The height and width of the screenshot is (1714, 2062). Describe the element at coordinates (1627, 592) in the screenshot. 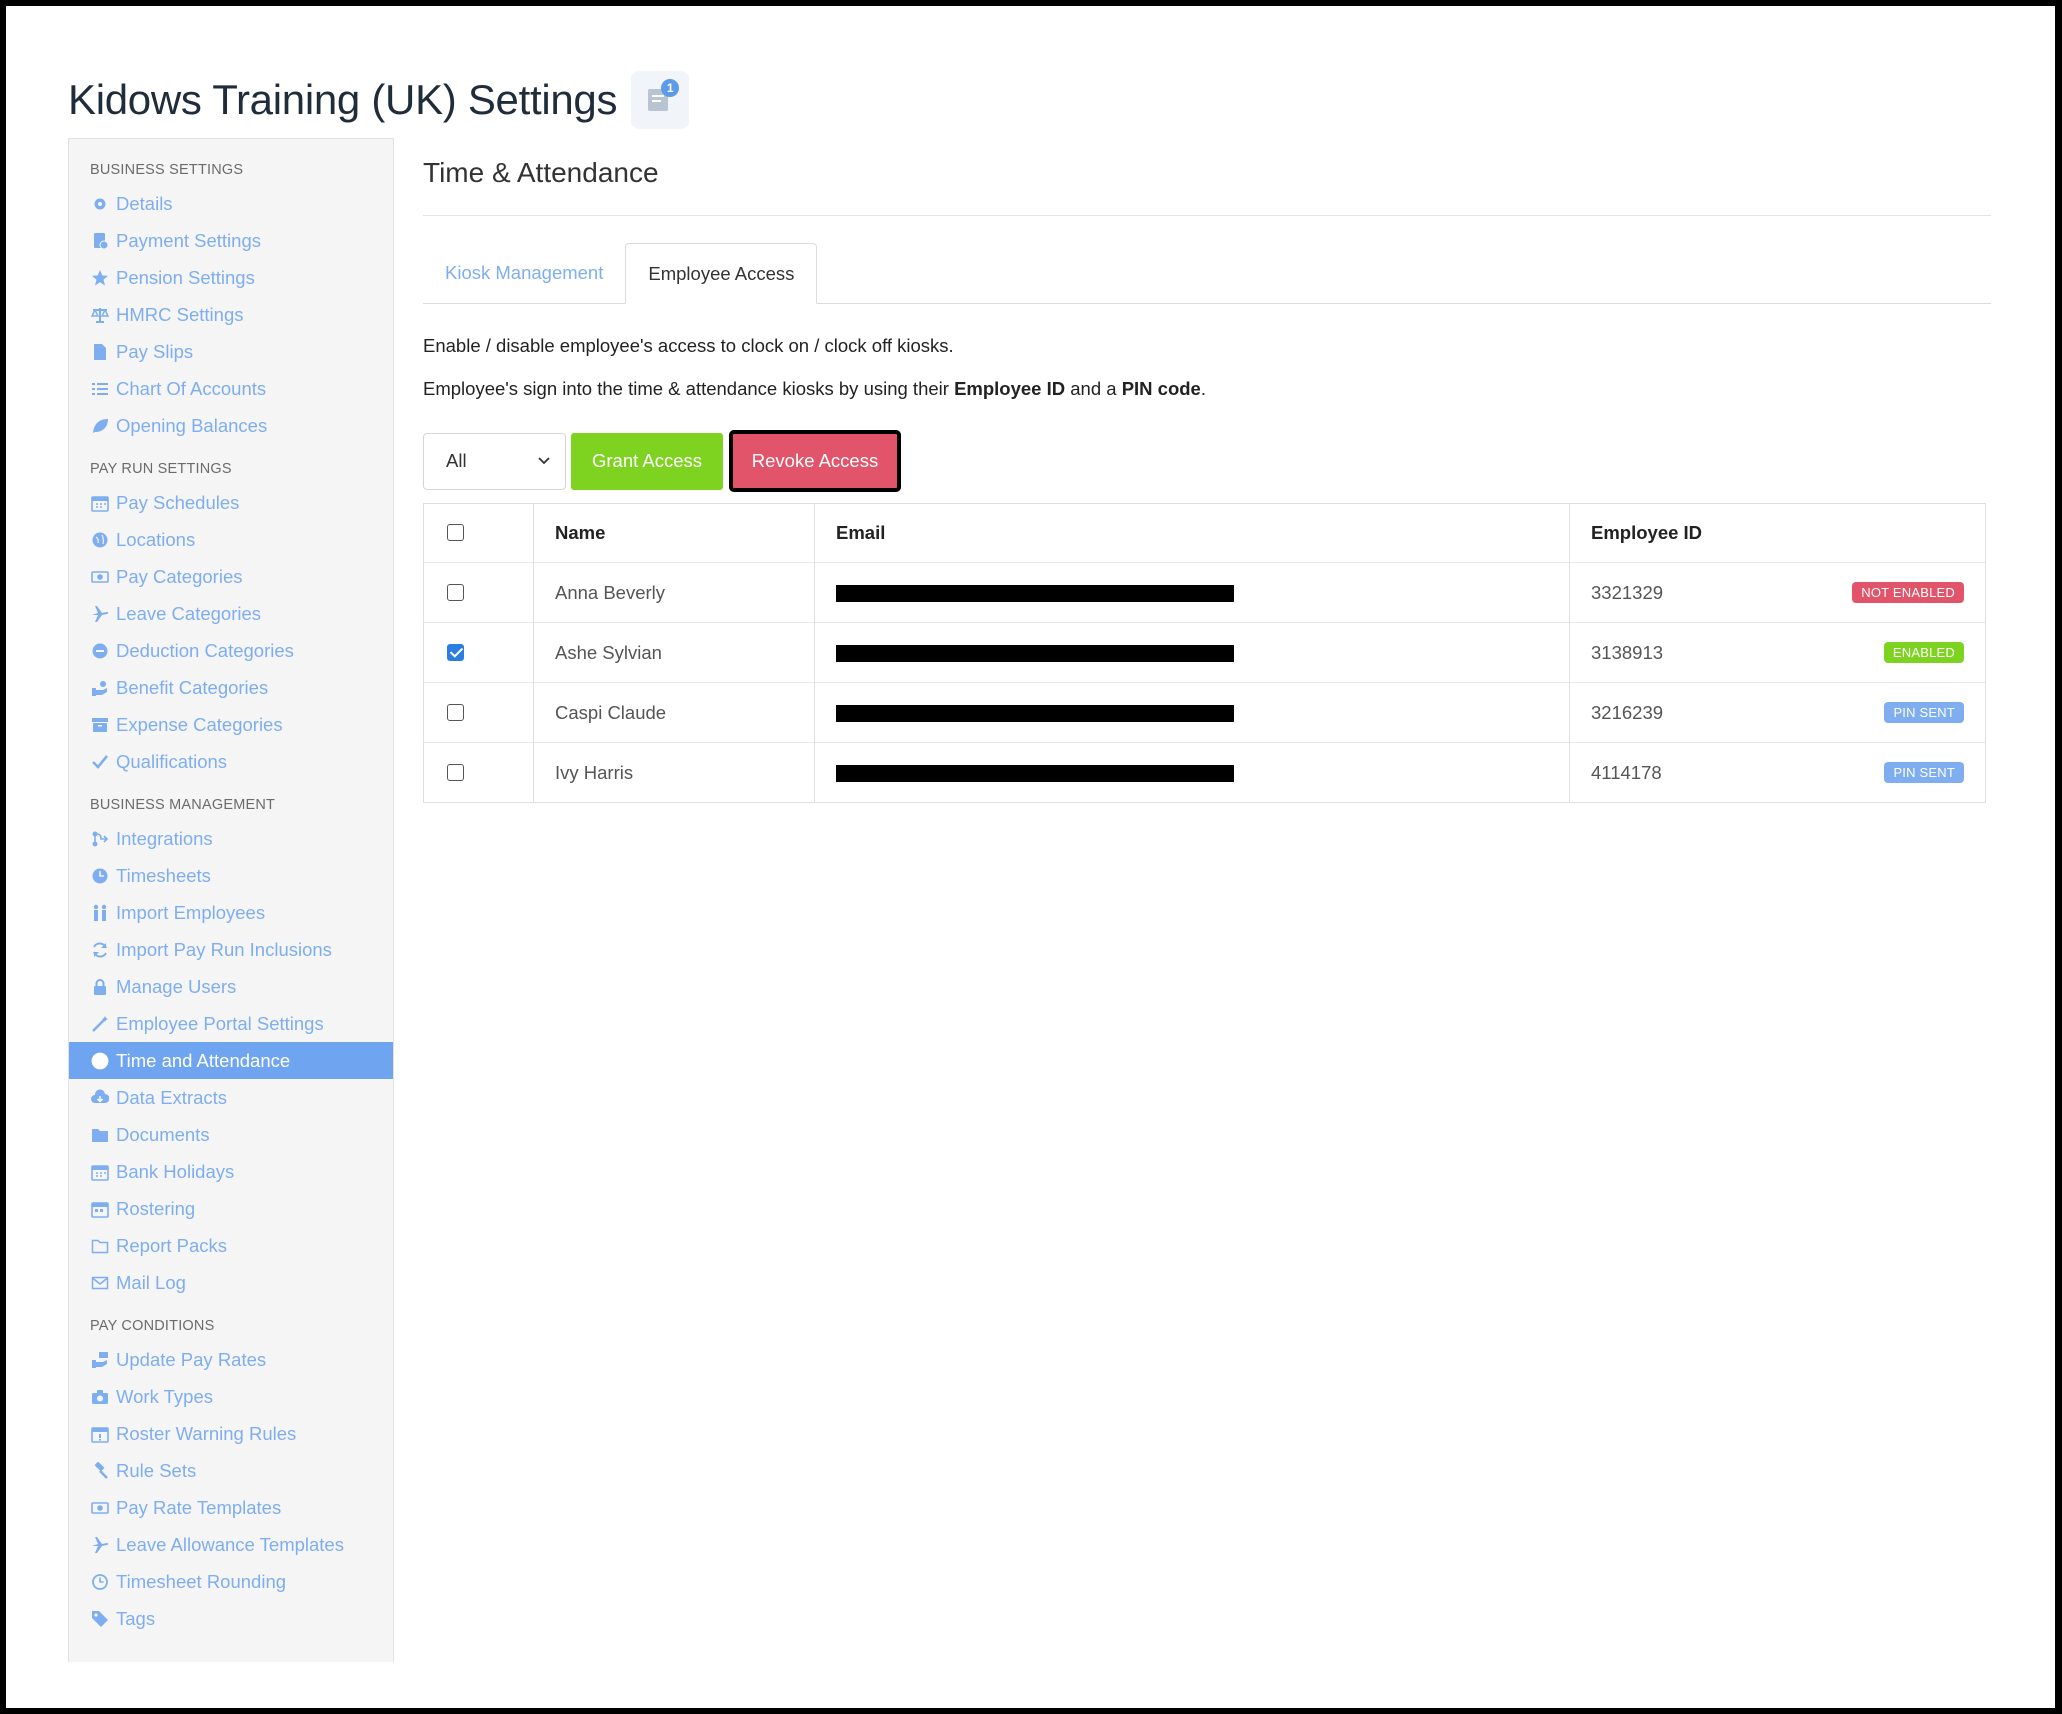

I see `employee-id: 3321329` at that location.